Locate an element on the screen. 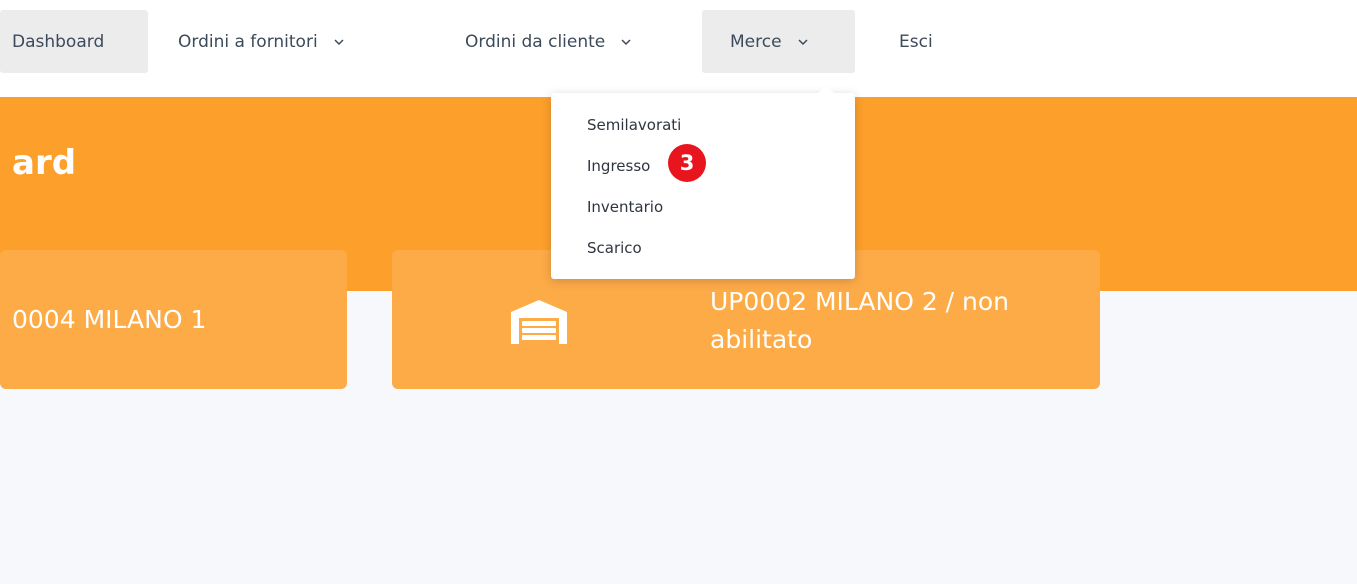  nav-esci: Esci is located at coordinates (916, 41).